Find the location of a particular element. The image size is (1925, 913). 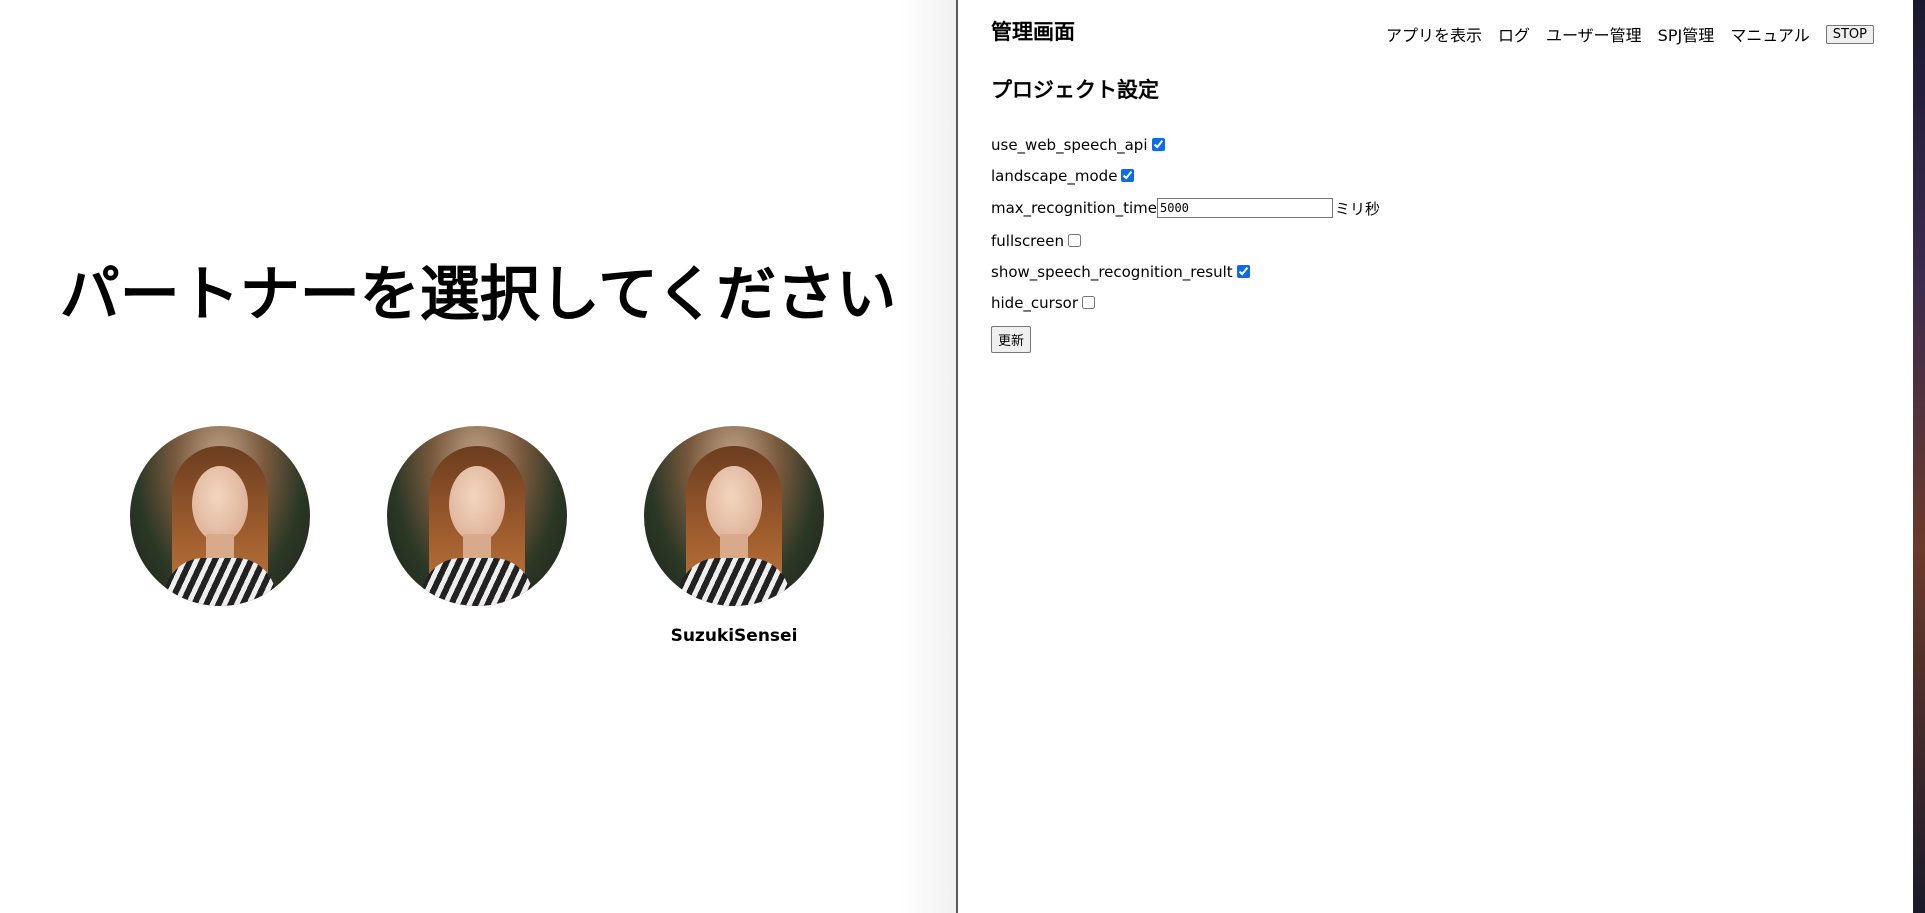

partner-card: SuzukiSensei is located at coordinates (734, 538).